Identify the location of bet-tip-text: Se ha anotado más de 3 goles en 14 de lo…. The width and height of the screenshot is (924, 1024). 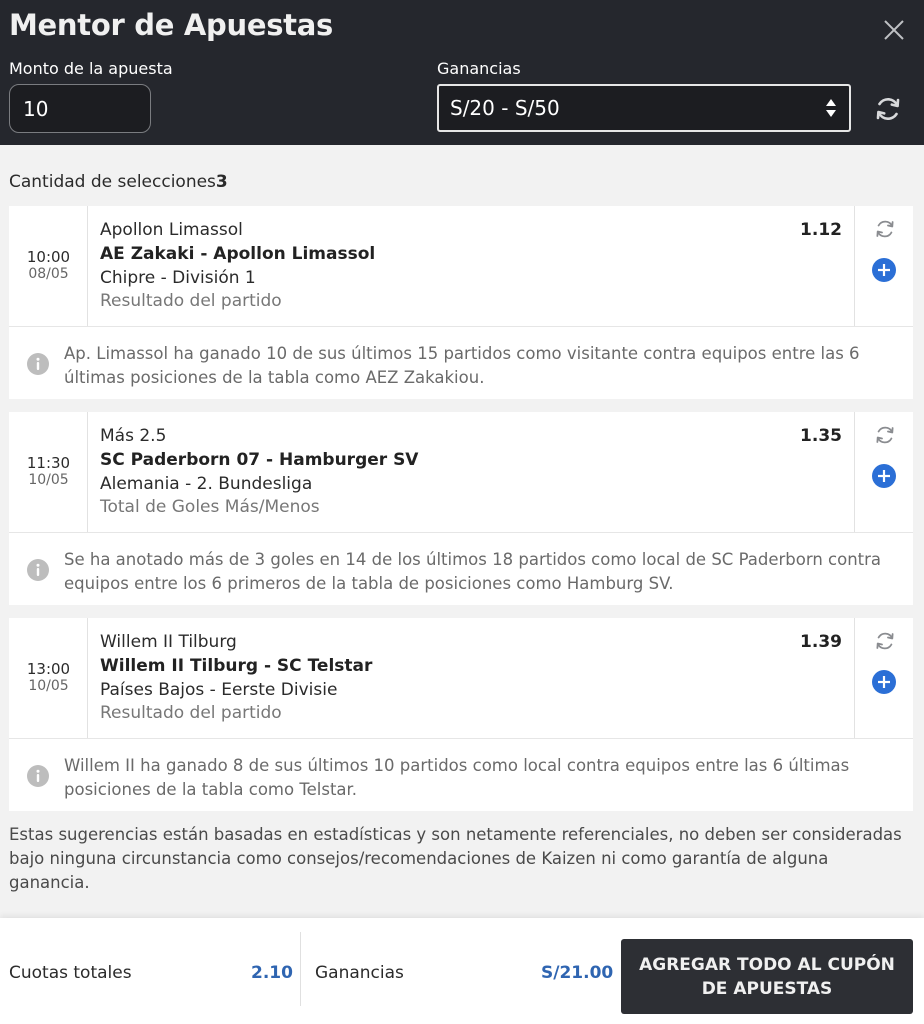
(473, 571).